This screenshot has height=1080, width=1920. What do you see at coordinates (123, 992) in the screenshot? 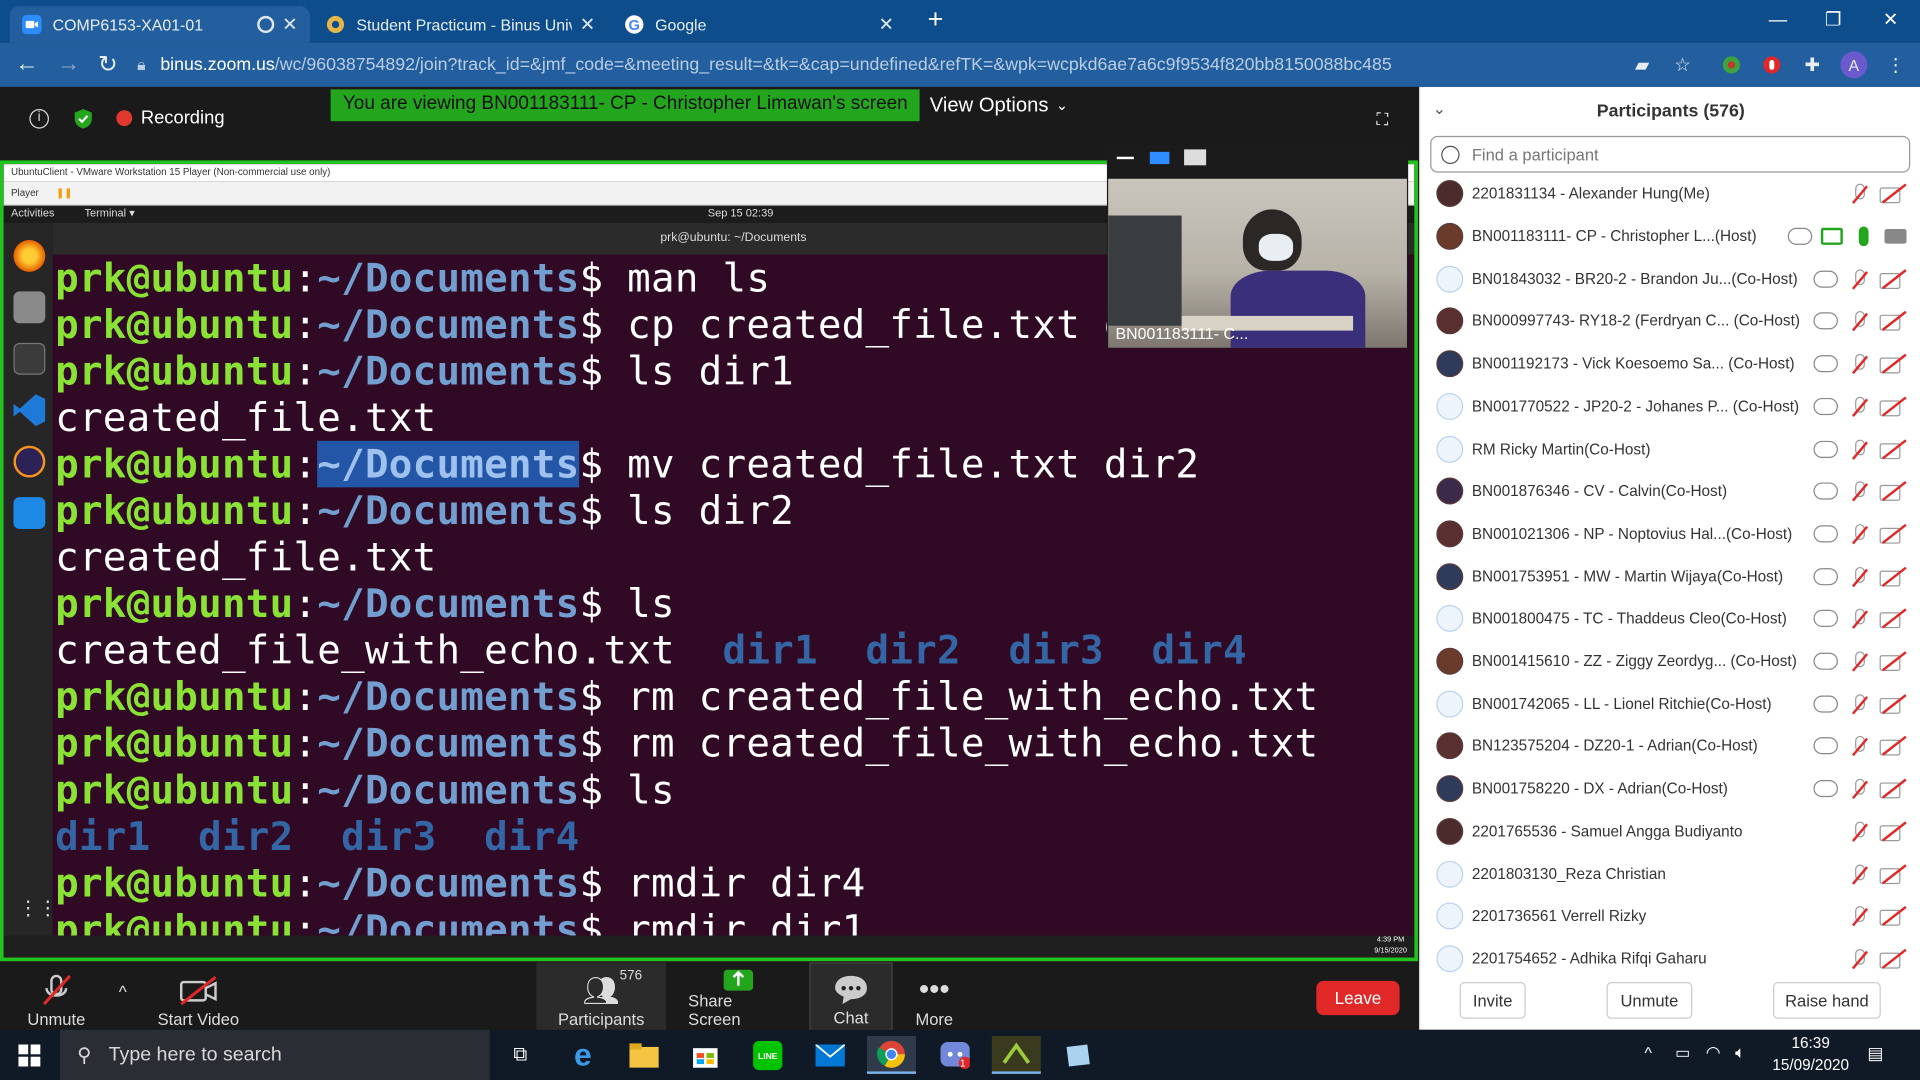
I see `audio-options-chevron-icon: ^` at bounding box center [123, 992].